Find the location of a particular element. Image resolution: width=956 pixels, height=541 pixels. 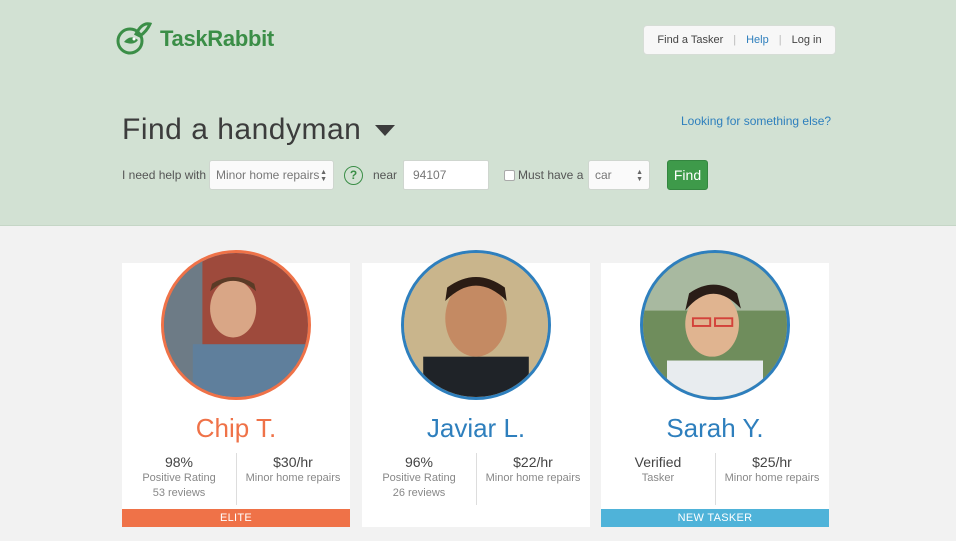

zip-input-value: 94107 is located at coordinates (430, 175).